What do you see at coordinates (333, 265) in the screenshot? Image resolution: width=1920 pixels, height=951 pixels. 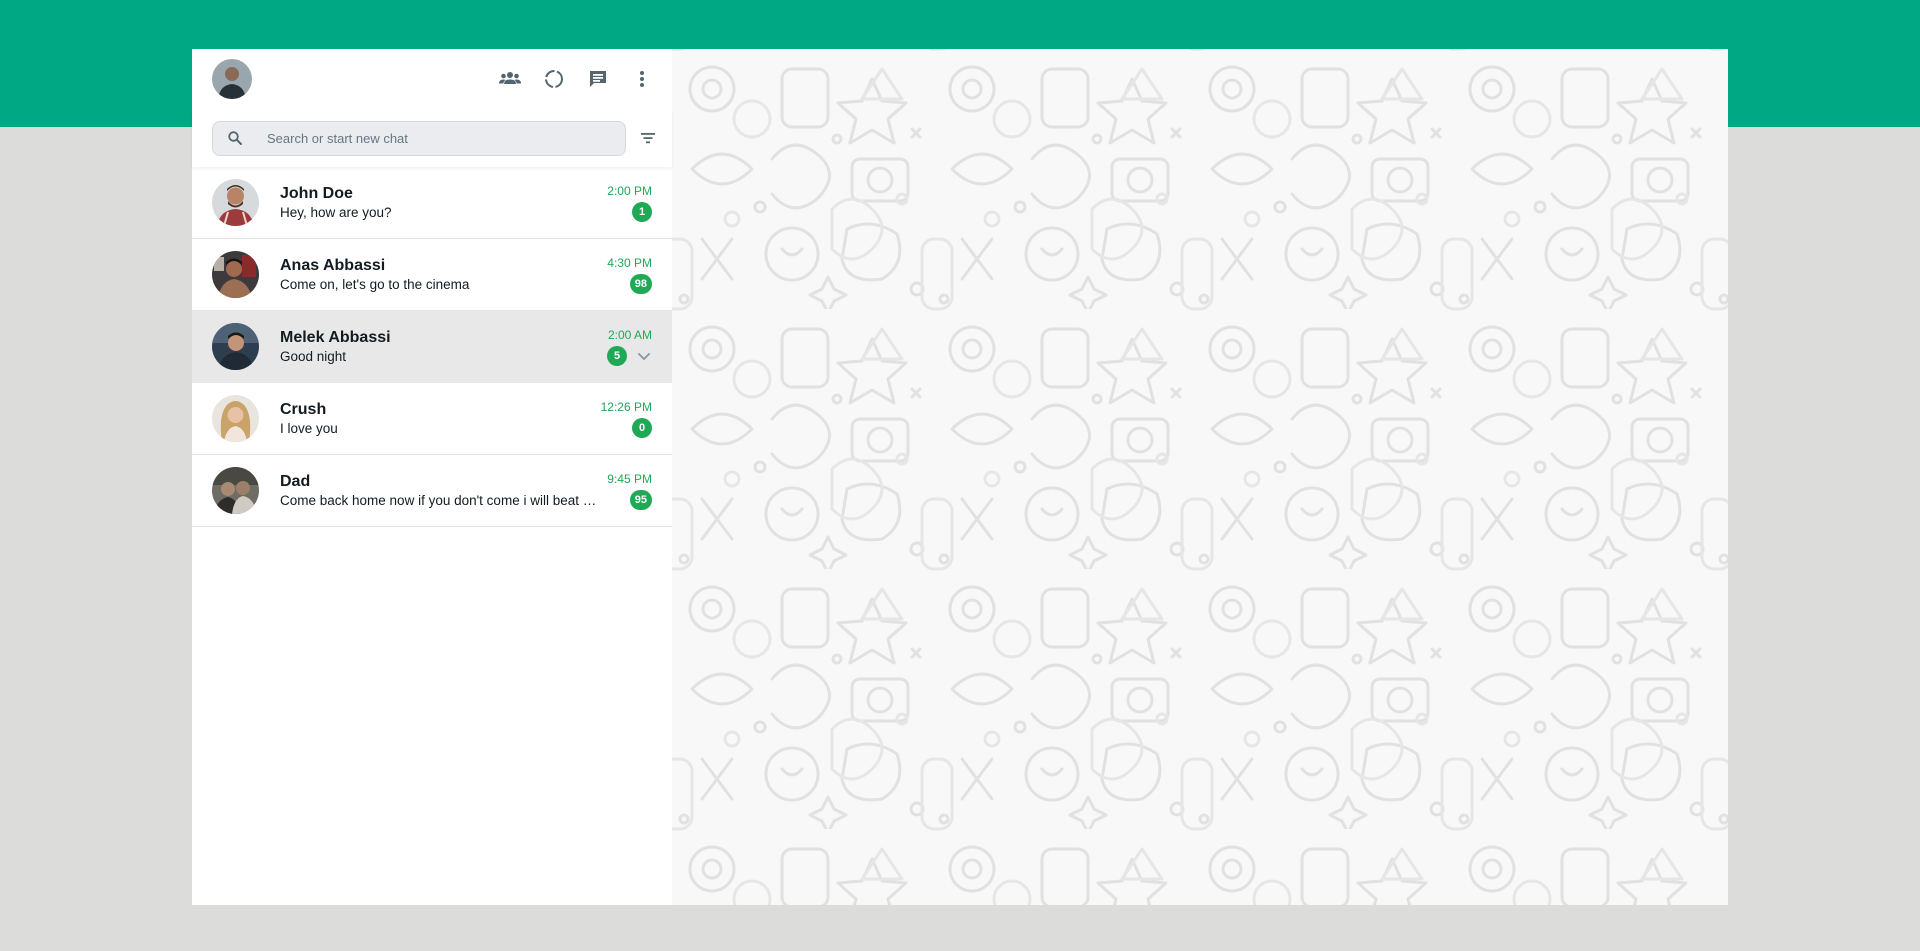 I see `chat-name: Anas Abbassi` at bounding box center [333, 265].